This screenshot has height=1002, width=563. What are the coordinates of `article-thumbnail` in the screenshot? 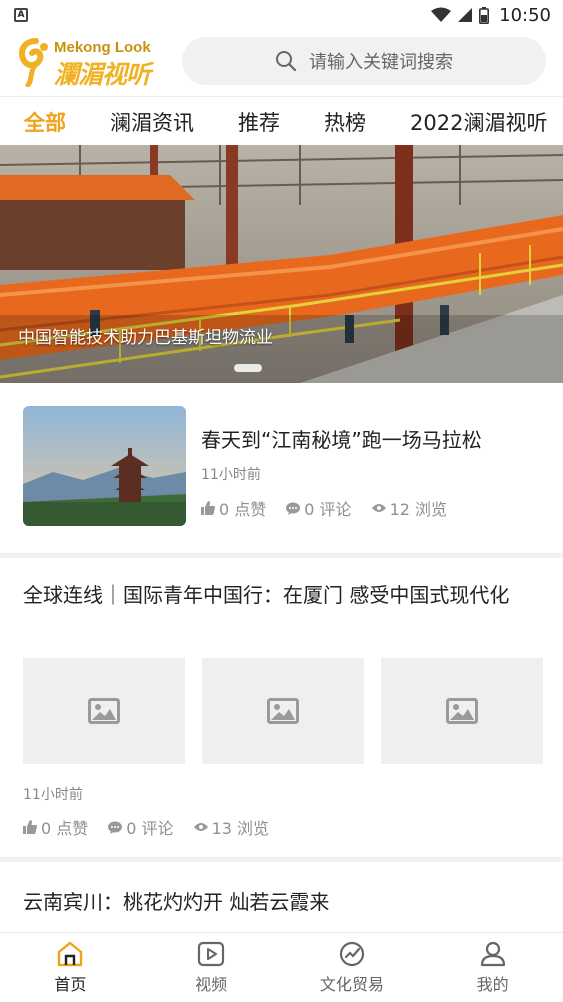 It's located at (104, 466).